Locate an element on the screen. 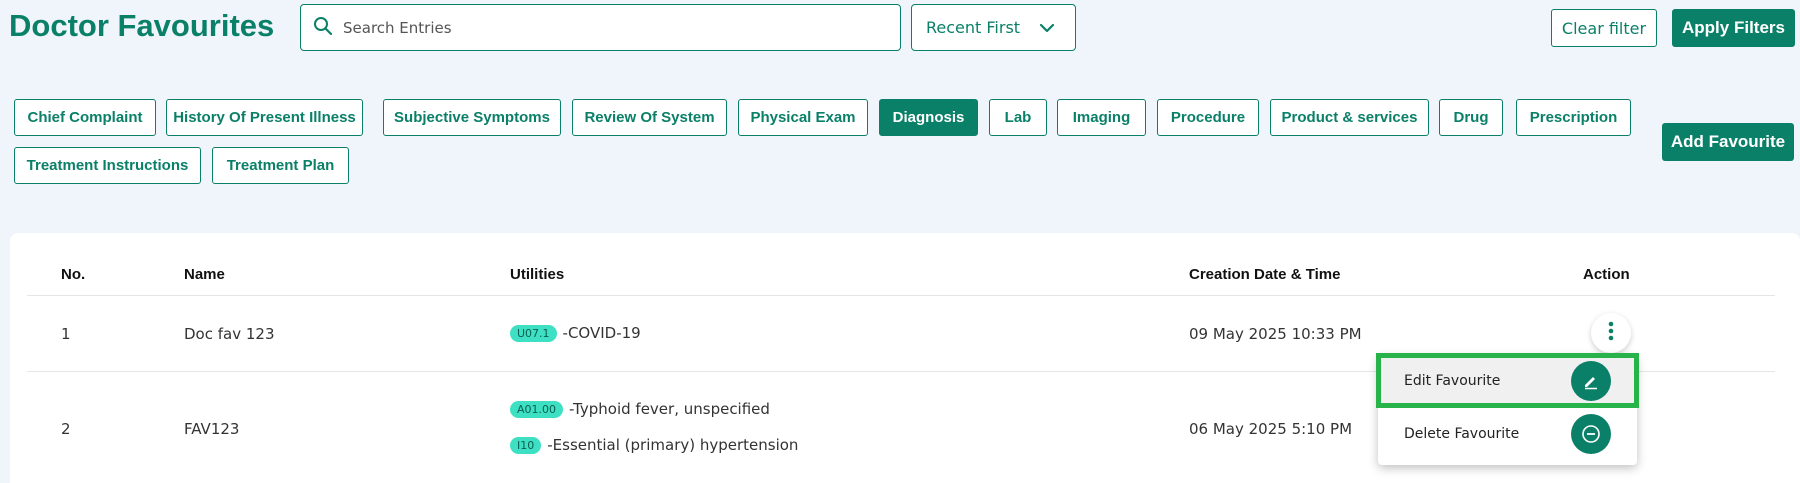  row-1-more-options-button is located at coordinates (1611, 333).